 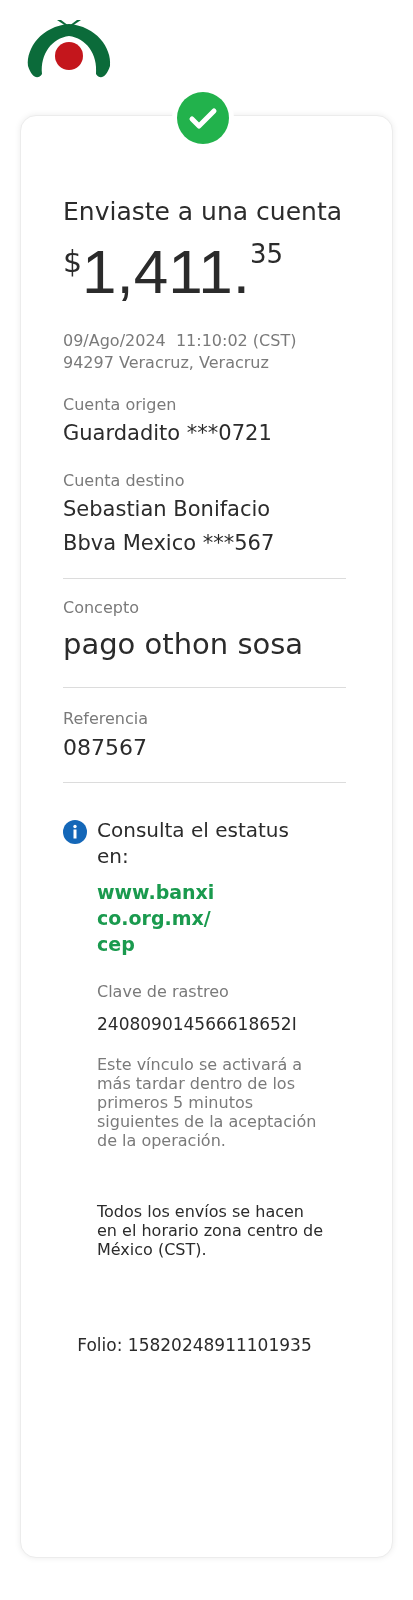 I want to click on field-value: Sebastian Bonifacio, so click(x=167, y=509).